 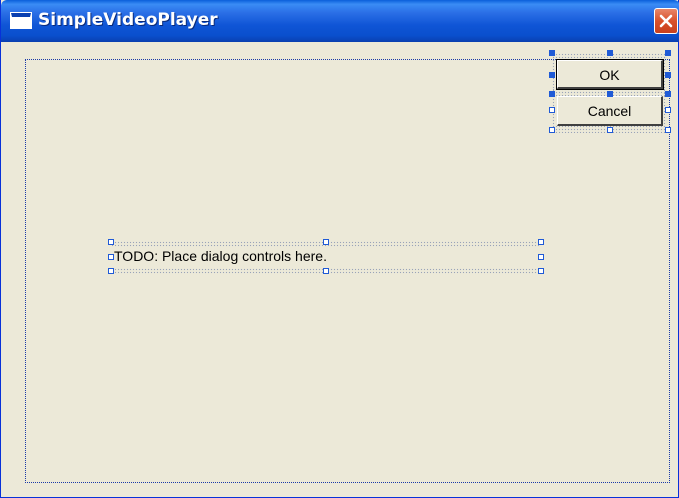 What do you see at coordinates (340, 21) in the screenshot?
I see `title-bar: SimpleVideoPlayer` at bounding box center [340, 21].